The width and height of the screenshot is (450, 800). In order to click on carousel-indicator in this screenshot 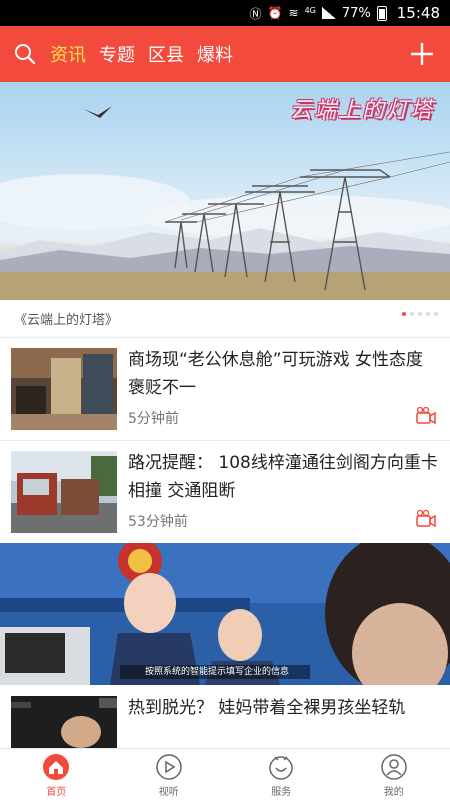, I will do `click(420, 314)`.